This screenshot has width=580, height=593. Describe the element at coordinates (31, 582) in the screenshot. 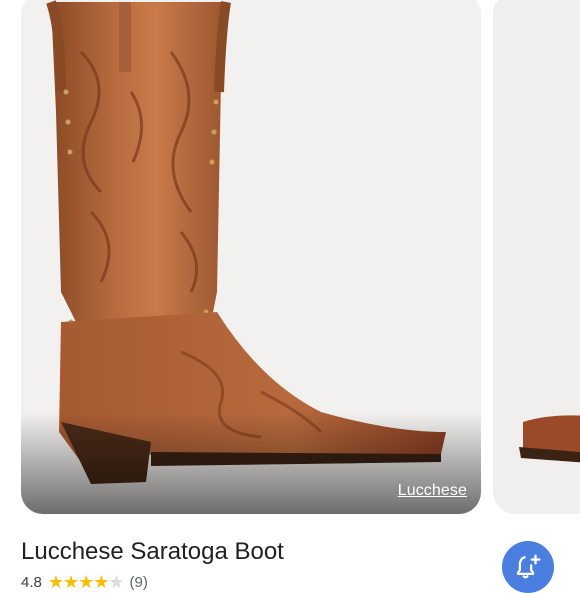

I see `rating-value: 4.8` at that location.